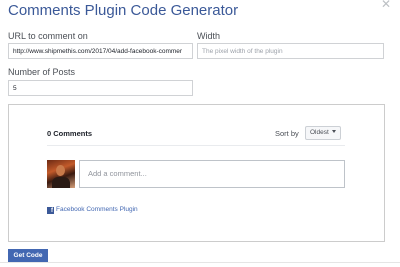 The image size is (400, 267). I want to click on divider, so click(196, 145).